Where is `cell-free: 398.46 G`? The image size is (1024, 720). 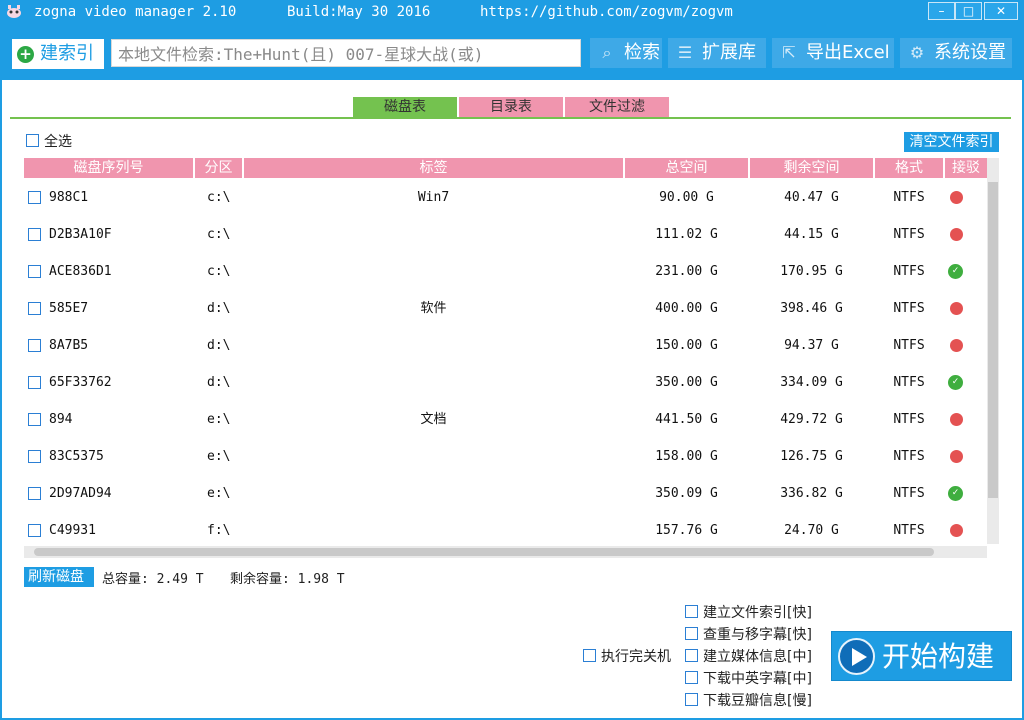 cell-free: 398.46 G is located at coordinates (811, 308).